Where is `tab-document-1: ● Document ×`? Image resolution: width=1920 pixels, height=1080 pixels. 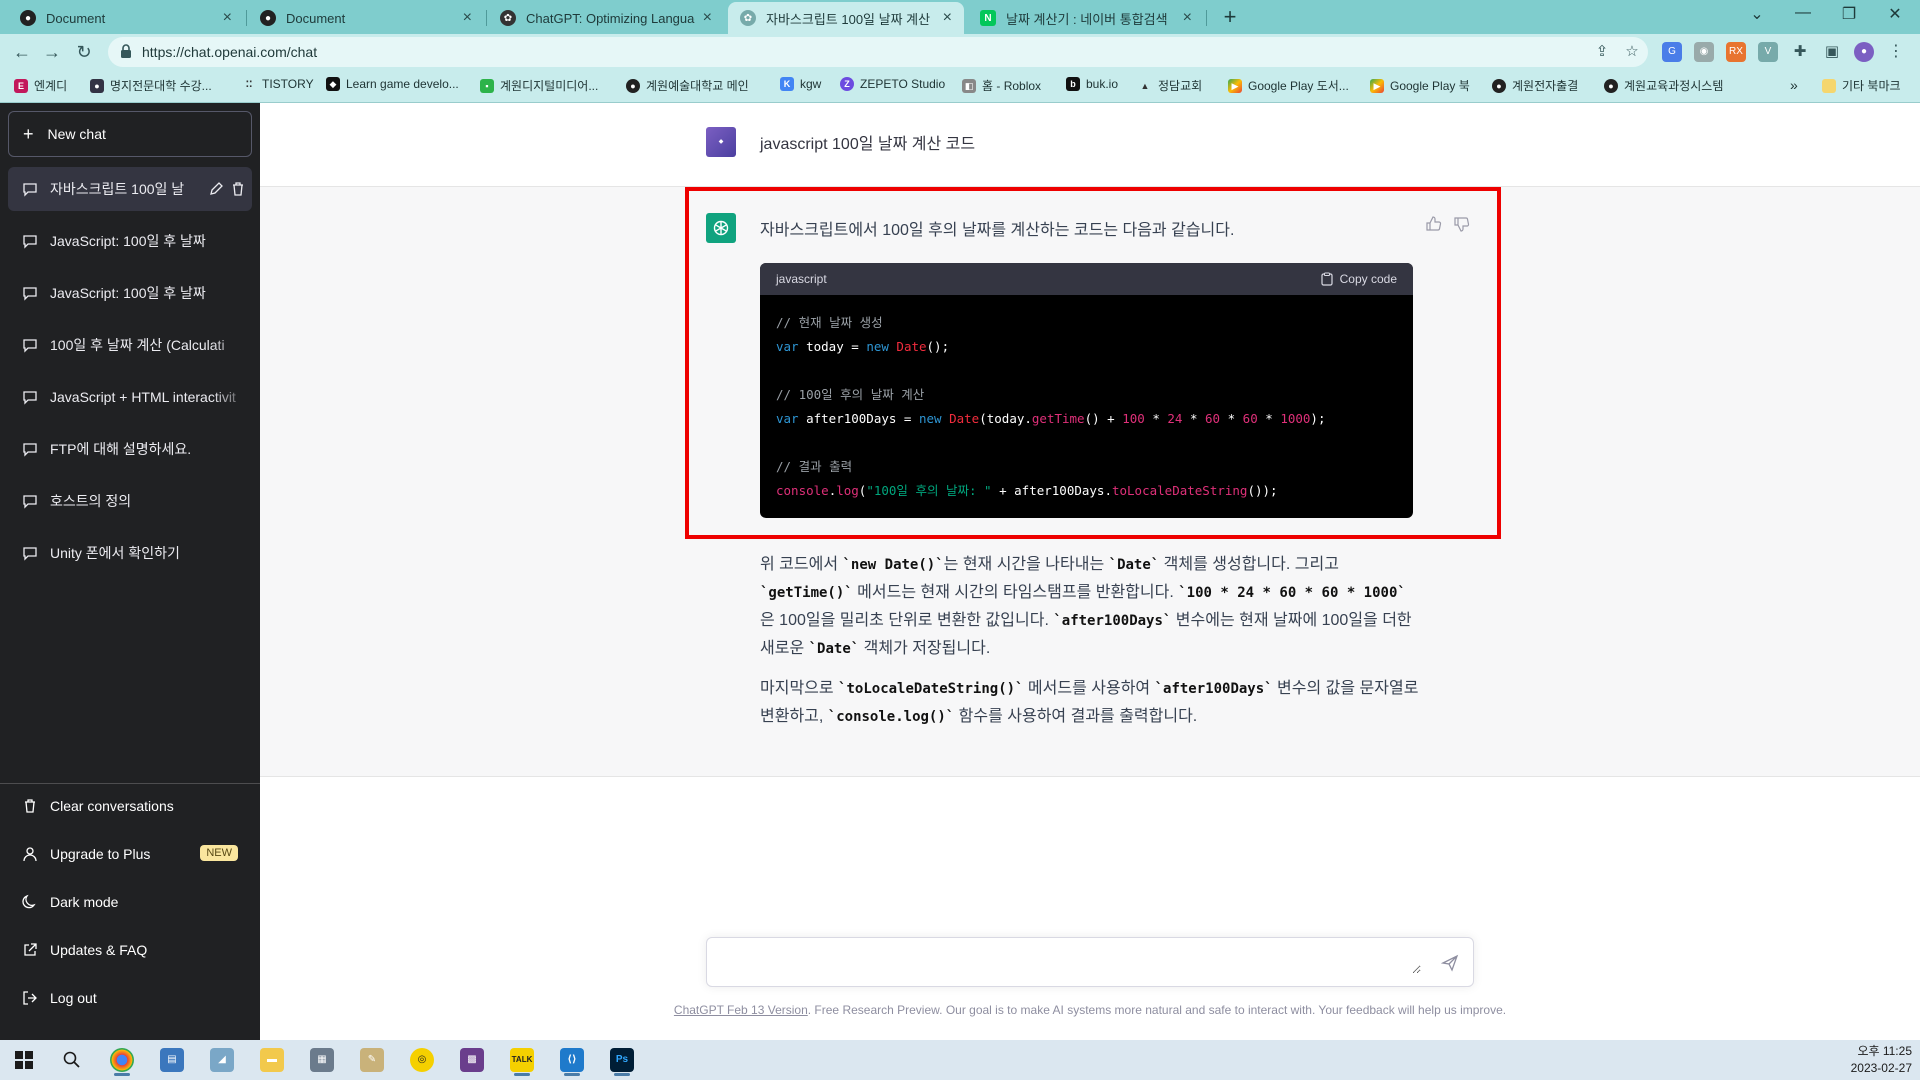
tab-document-1: ● Document × is located at coordinates (126, 18).